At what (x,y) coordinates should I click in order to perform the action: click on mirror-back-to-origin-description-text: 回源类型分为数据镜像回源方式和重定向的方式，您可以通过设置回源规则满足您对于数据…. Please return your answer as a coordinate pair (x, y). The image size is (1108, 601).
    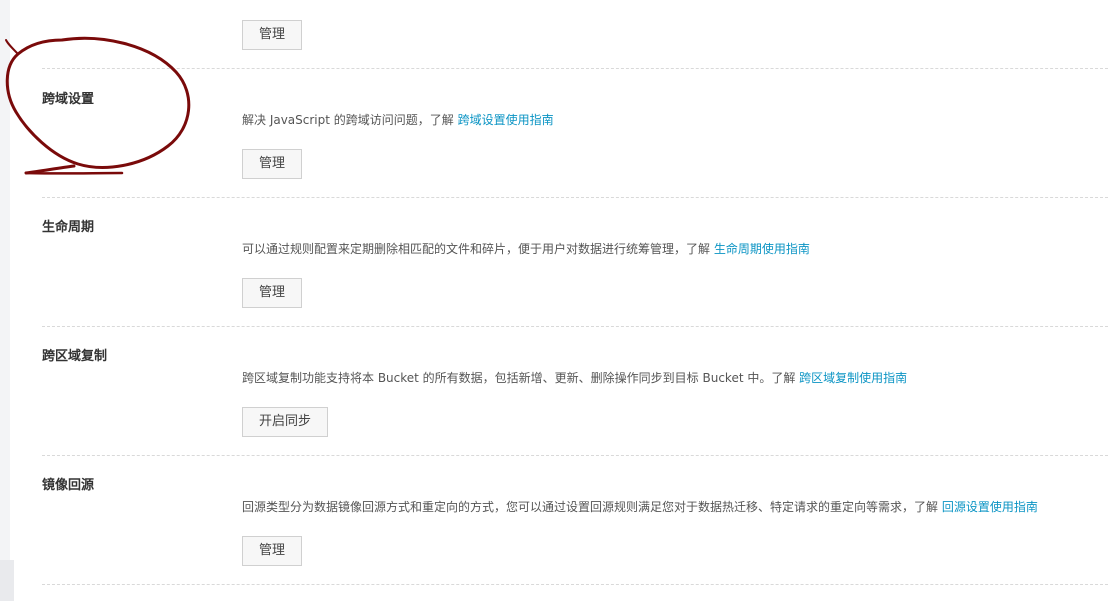
    Looking at the image, I should click on (592, 507).